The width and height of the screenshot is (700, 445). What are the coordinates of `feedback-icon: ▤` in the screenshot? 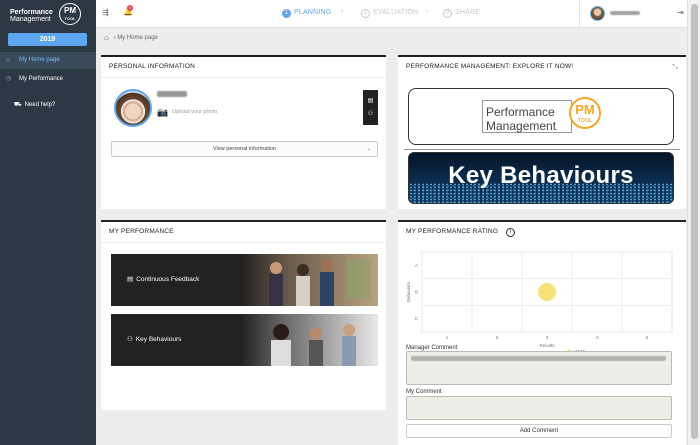 It's located at (130, 279).